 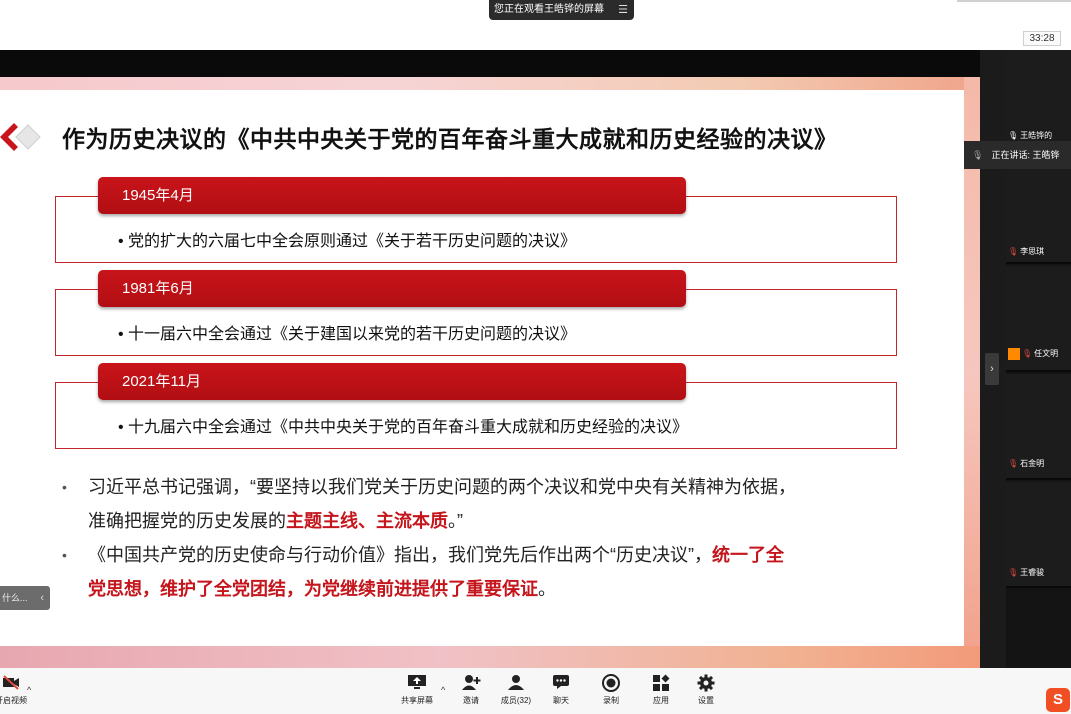 What do you see at coordinates (1038, 535) in the screenshot?
I see `participant-tile: 🎙 王睿骏` at bounding box center [1038, 535].